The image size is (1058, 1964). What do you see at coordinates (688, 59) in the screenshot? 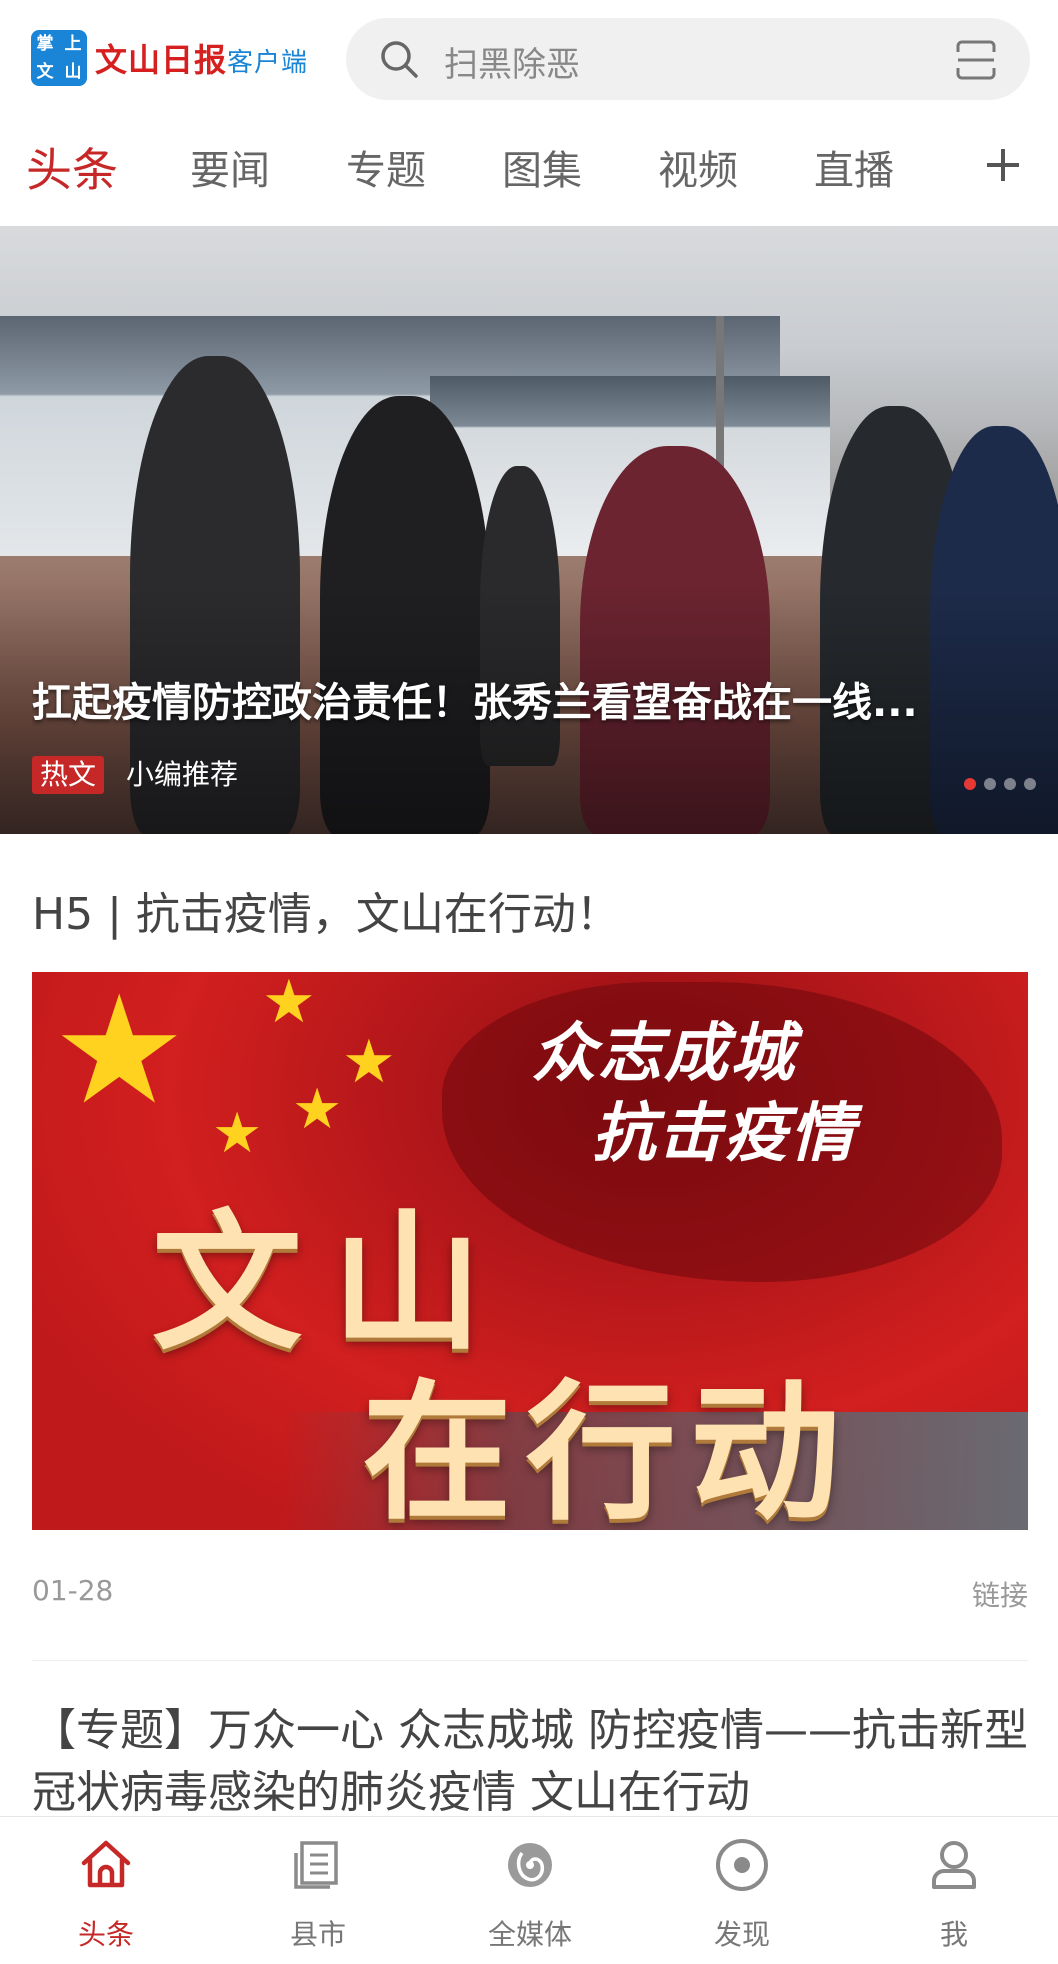
I see `search-bar: 扫黑除恶` at bounding box center [688, 59].